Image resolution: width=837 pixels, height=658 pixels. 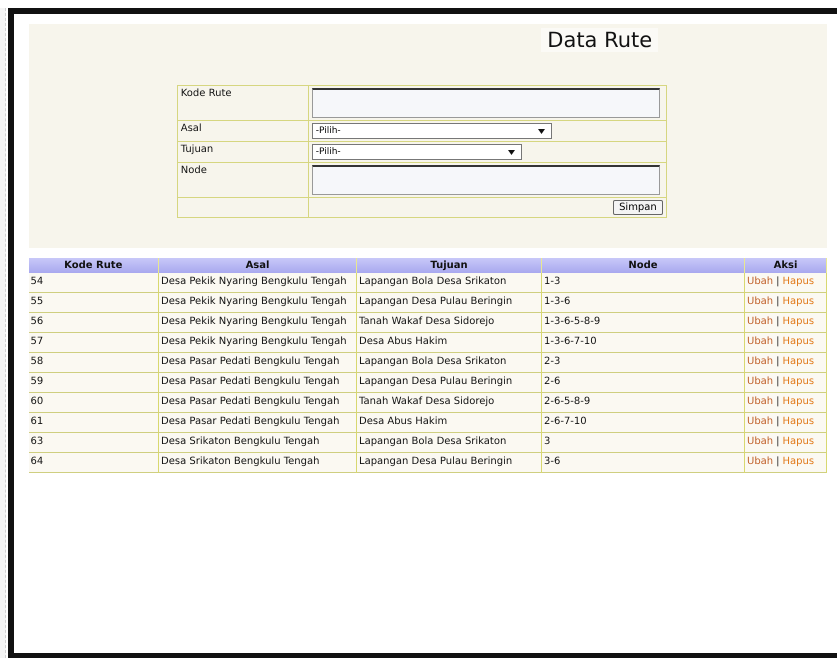 I want to click on table-cell: 3-6, so click(x=643, y=462).